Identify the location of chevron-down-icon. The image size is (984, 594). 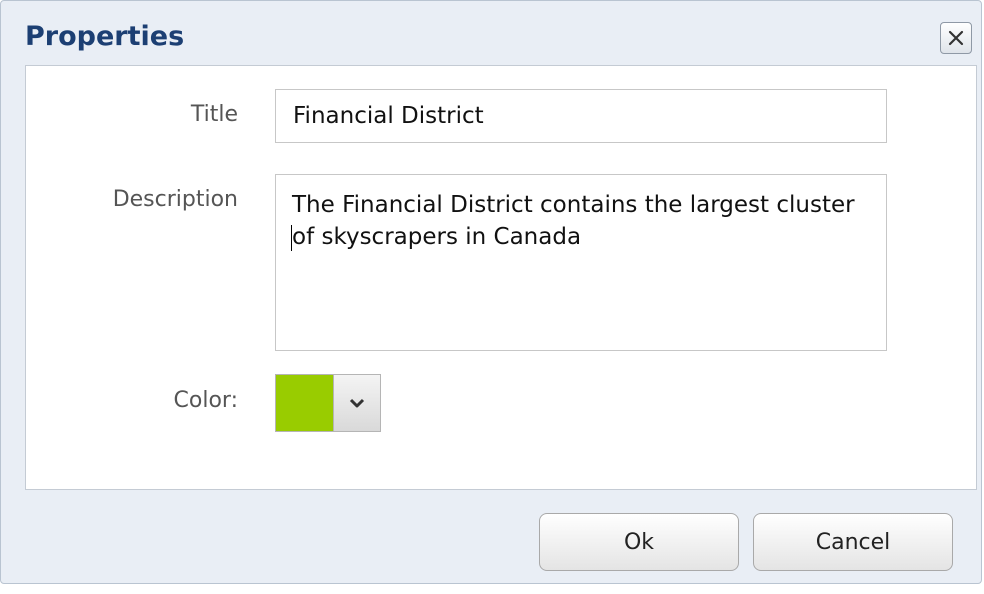
(357, 403).